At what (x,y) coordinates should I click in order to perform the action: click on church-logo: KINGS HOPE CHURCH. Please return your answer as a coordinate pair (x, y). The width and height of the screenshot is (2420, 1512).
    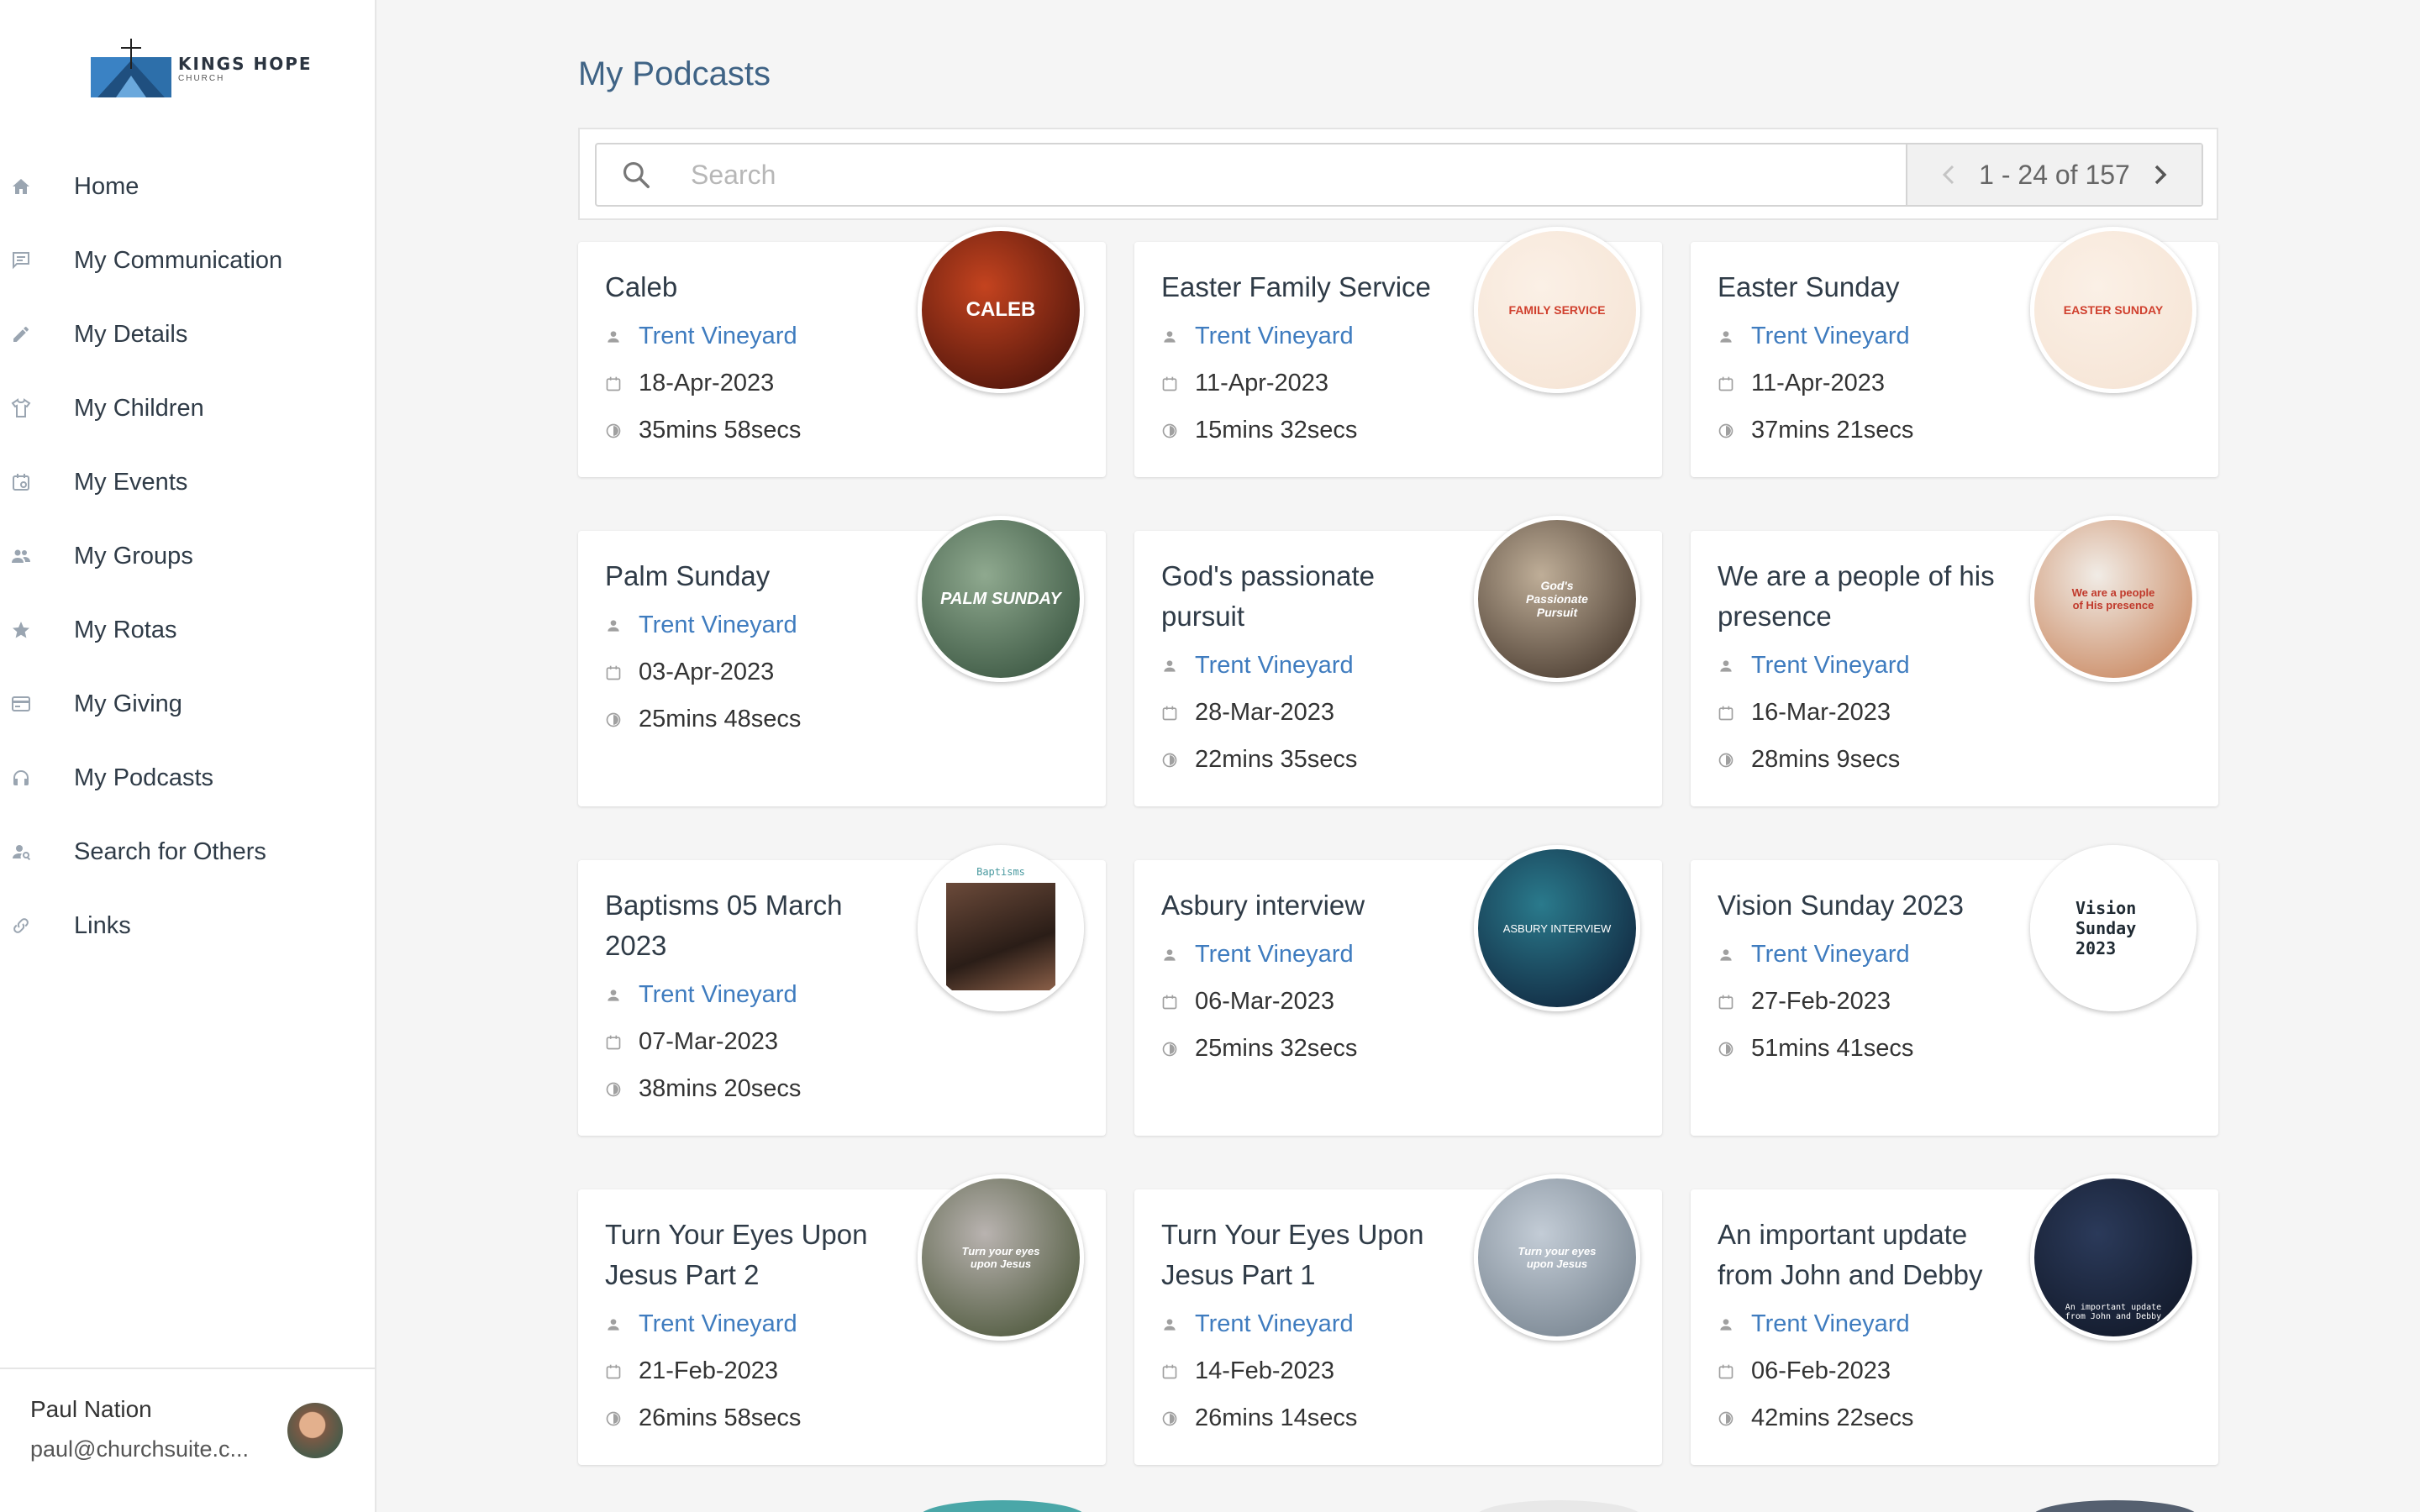
    Looking at the image, I should click on (202, 69).